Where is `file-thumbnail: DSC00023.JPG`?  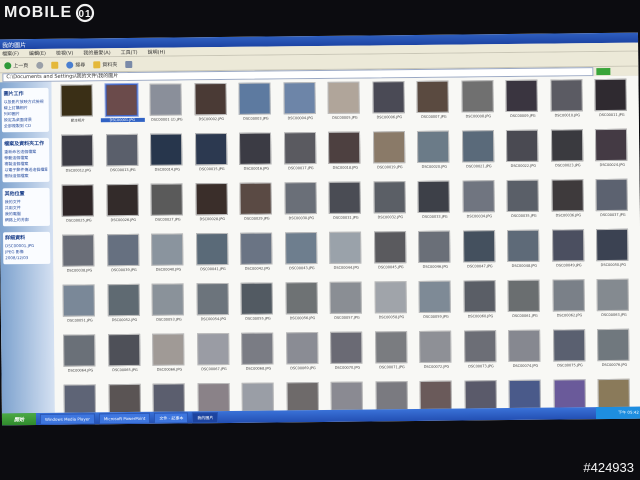
file-thumbnail: DSC00023.JPG is located at coordinates (567, 154).